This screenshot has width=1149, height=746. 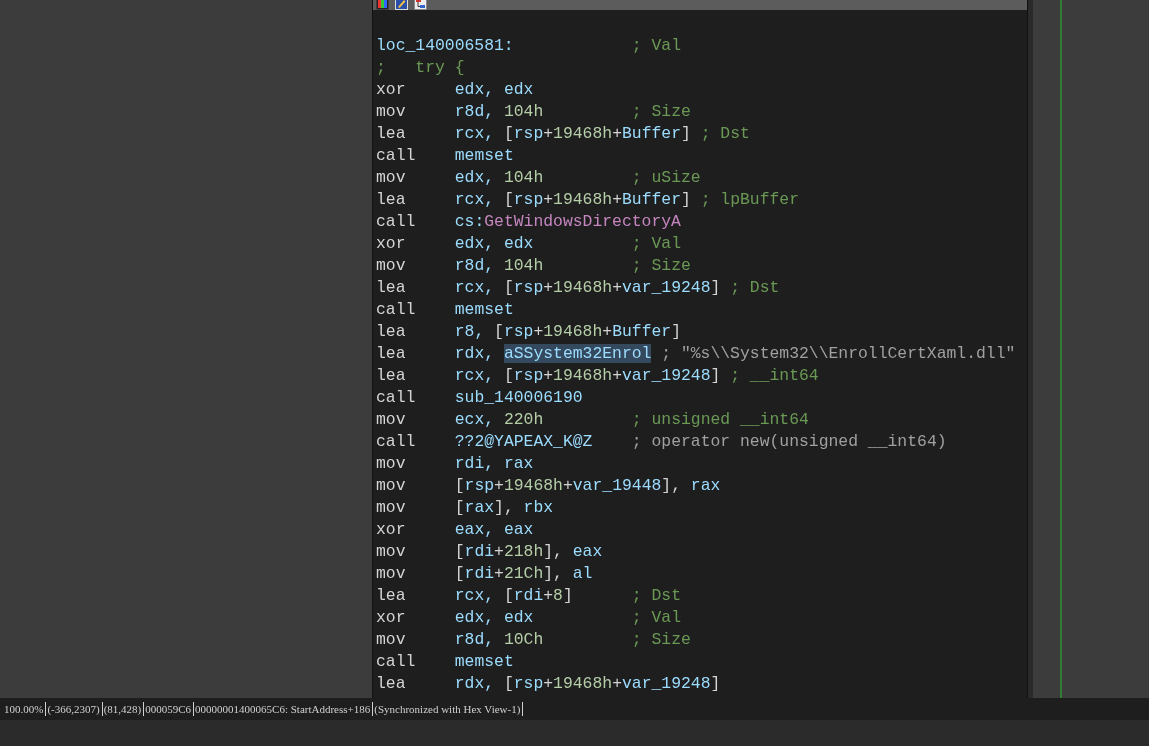 I want to click on status-field: 100.00%, so click(x=25, y=709).